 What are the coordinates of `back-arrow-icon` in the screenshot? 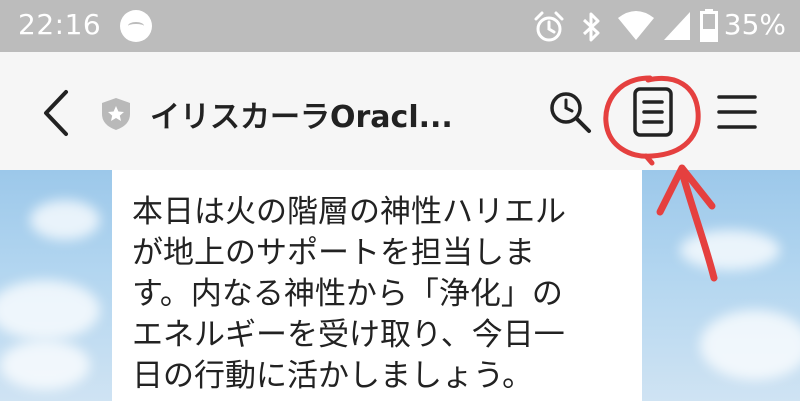 It's located at (56, 113).